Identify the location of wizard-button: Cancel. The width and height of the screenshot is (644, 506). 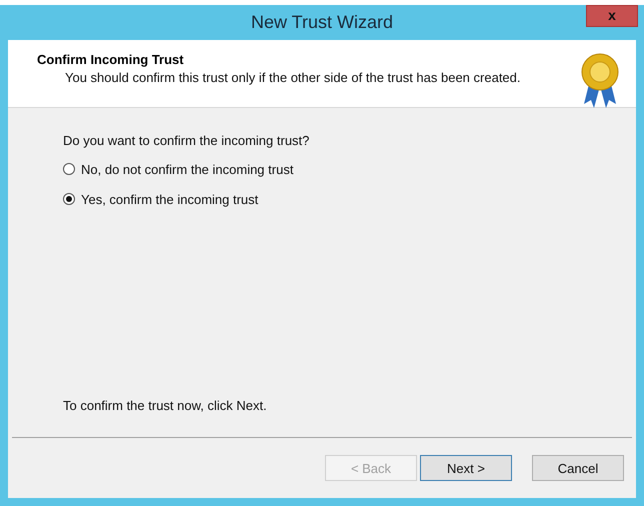
(578, 468).